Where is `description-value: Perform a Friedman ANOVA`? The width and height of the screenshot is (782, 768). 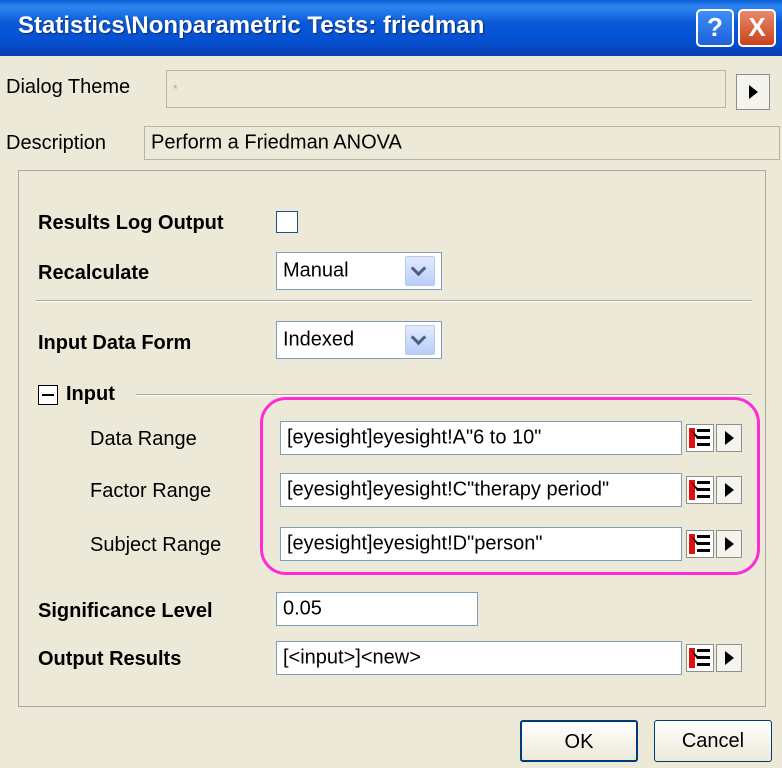
description-value: Perform a Friedman ANOVA is located at coordinates (276, 142).